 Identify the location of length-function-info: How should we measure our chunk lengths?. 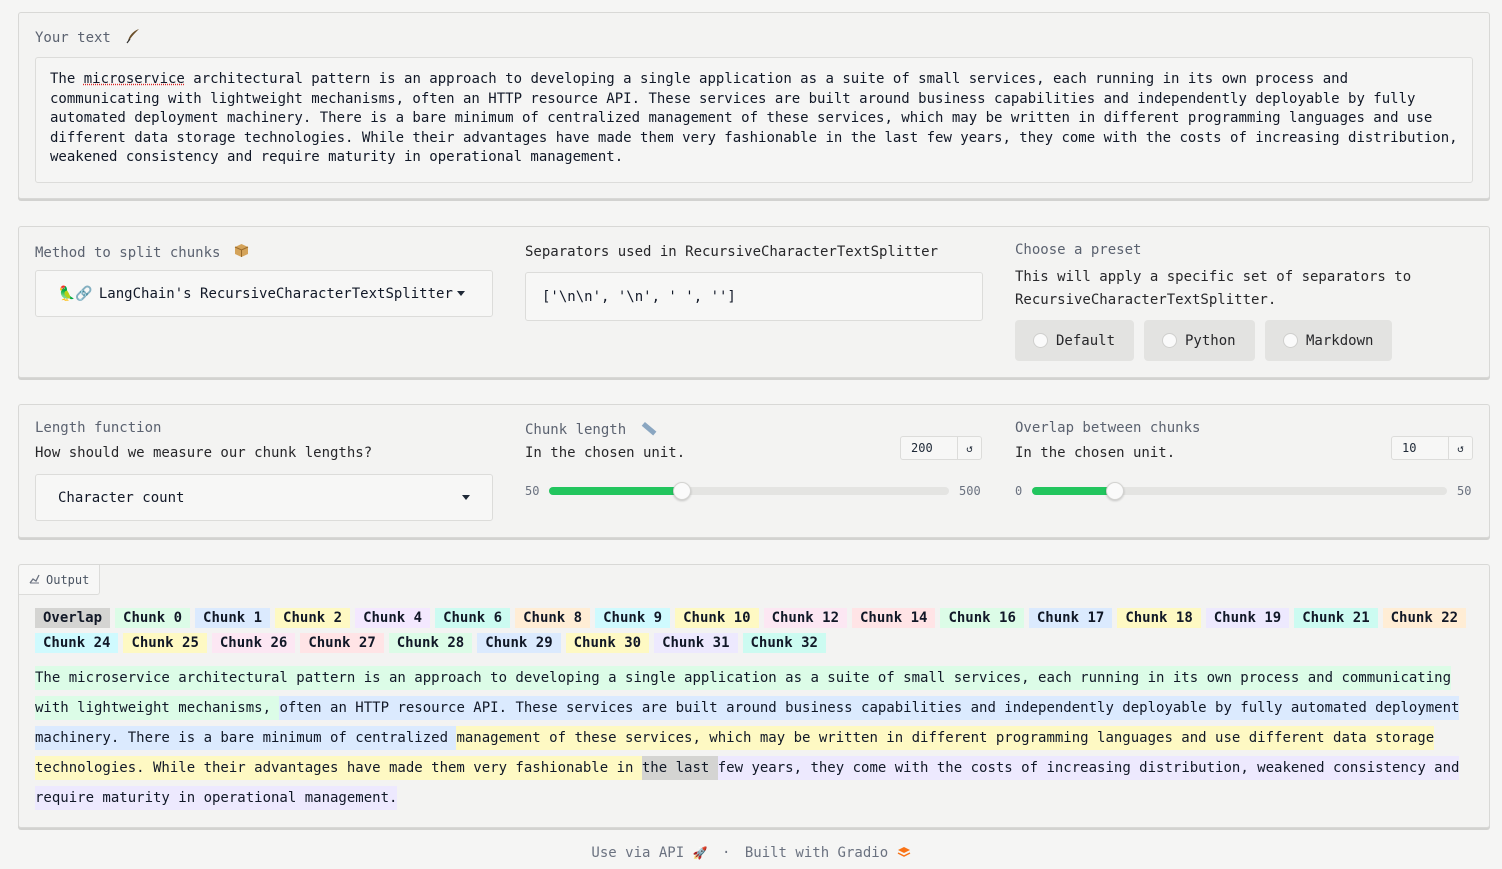
(204, 453).